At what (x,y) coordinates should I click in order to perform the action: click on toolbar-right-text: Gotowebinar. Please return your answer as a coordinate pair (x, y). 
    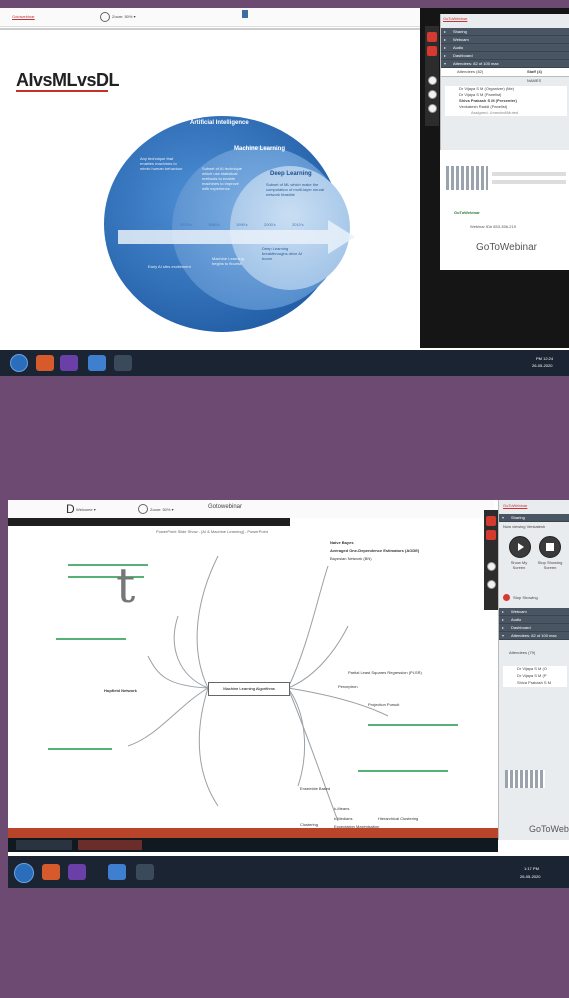
    Looking at the image, I should click on (225, 507).